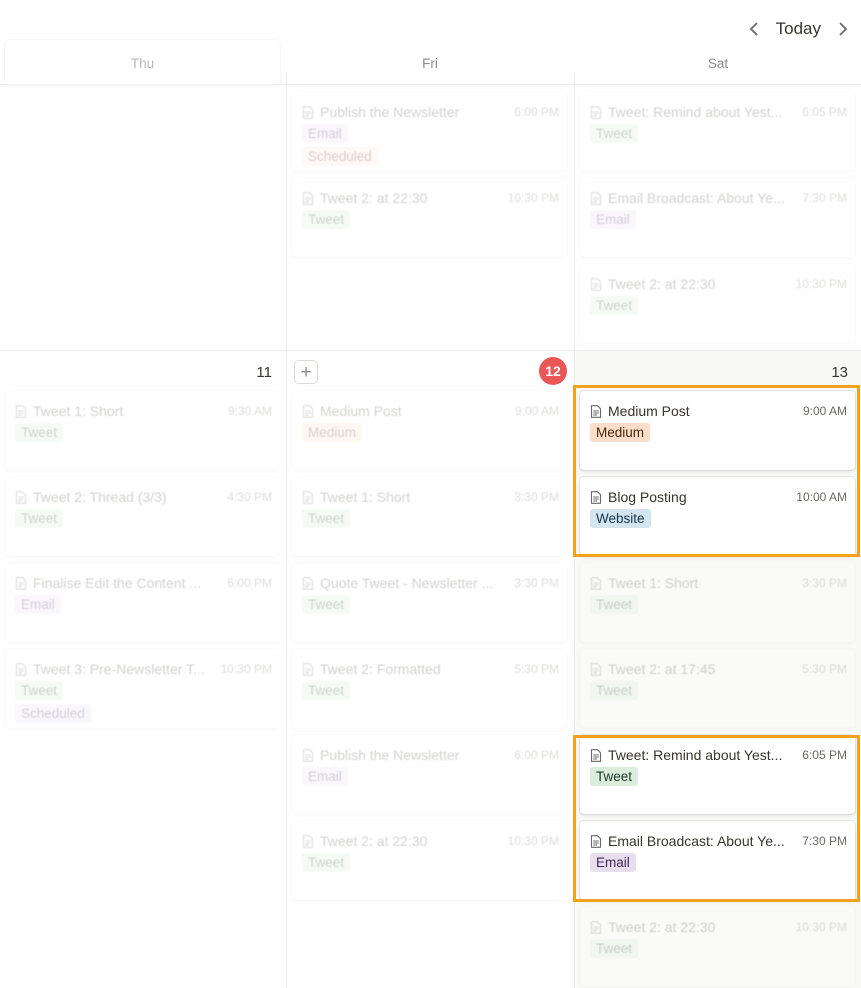  What do you see at coordinates (429, 602) in the screenshot?
I see `event-card: Quote Tweet - Newsletter ... 3:30 PM Tweet` at bounding box center [429, 602].